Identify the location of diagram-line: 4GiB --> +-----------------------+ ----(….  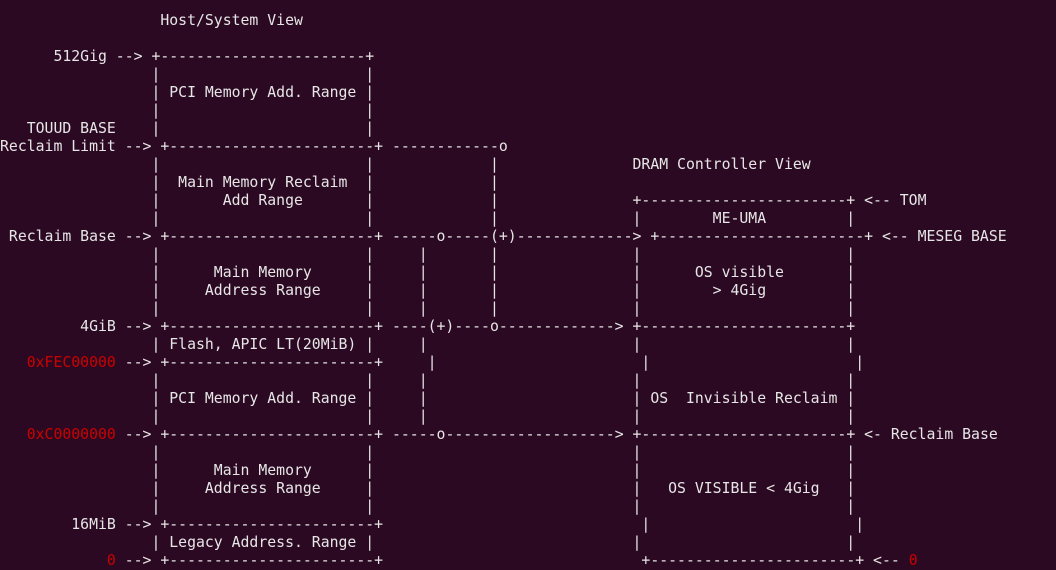
(427, 327).